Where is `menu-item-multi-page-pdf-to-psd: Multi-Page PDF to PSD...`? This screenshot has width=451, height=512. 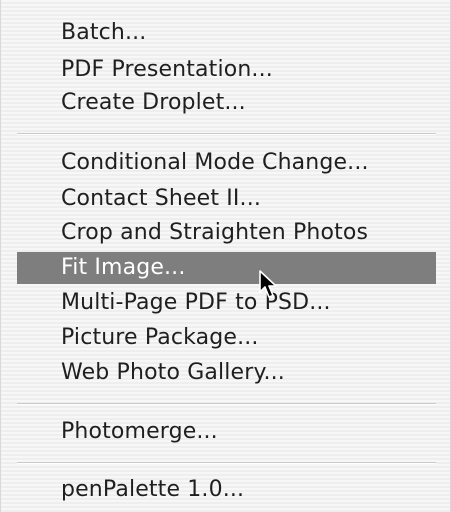
menu-item-multi-page-pdf-to-psd: Multi-Page PDF to PSD... is located at coordinates (226, 303).